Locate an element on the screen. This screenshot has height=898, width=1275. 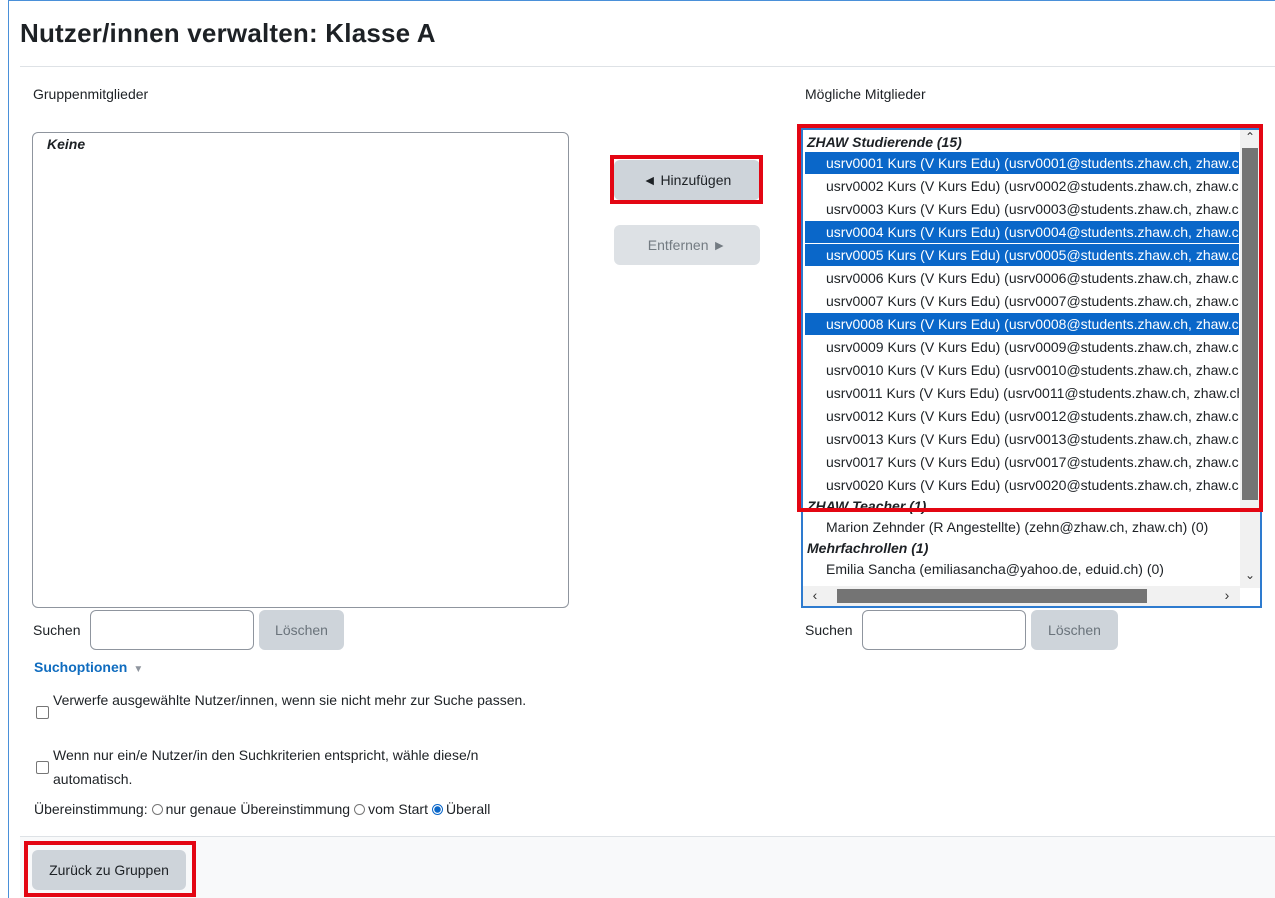
scroll-left-icon: ‹ is located at coordinates (815, 595).